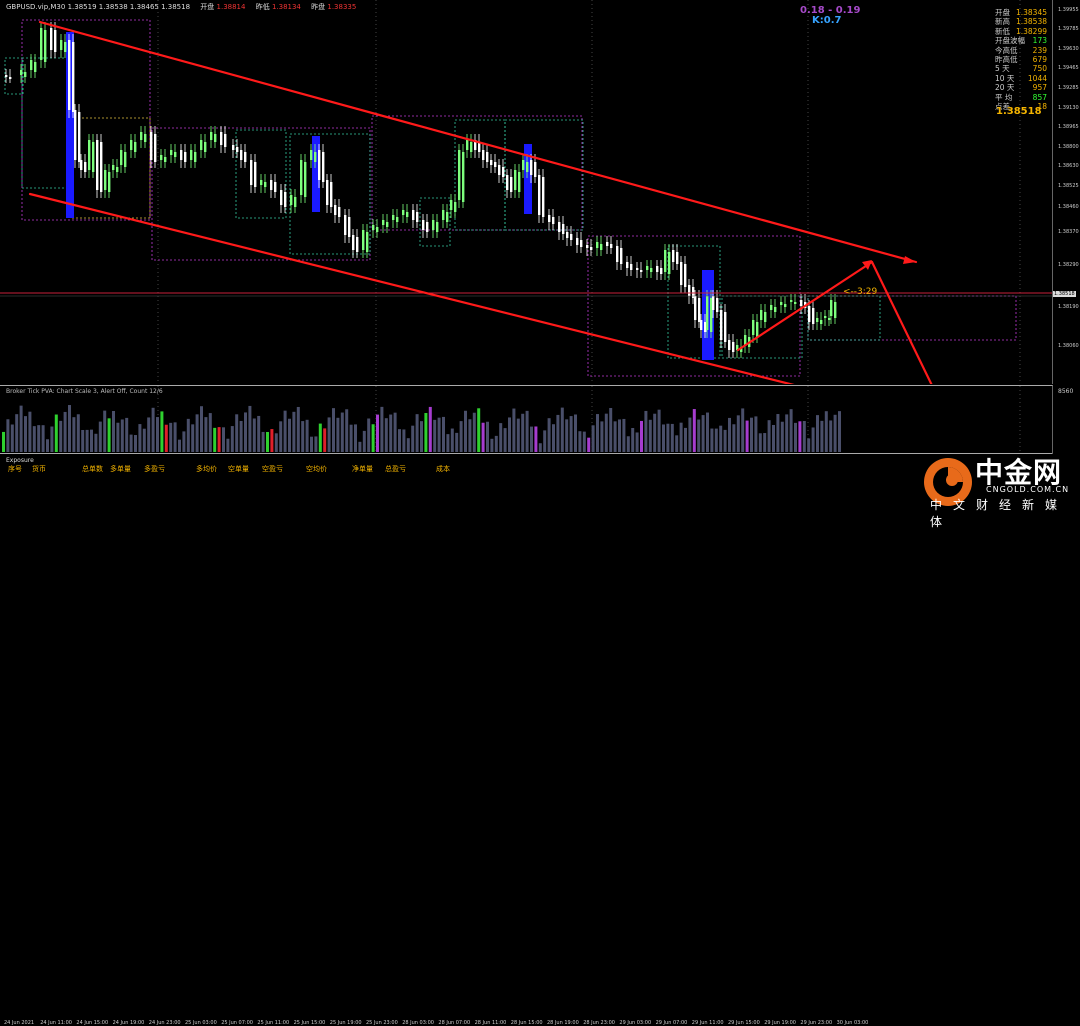 This screenshot has width=1080, height=1026. Describe the element at coordinates (206, 469) in the screenshot. I see `exposure-column-label: 多均价` at that location.